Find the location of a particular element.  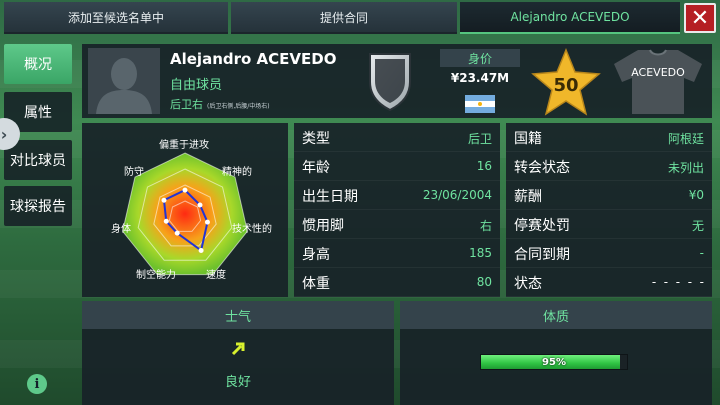

close-icon: ✕ is located at coordinates (700, 18).